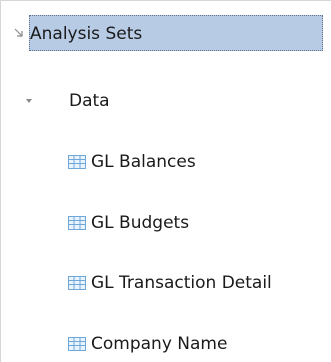 This screenshot has height=362, width=331. Describe the element at coordinates (89, 101) in the screenshot. I see `tree-node-label: Data` at that location.